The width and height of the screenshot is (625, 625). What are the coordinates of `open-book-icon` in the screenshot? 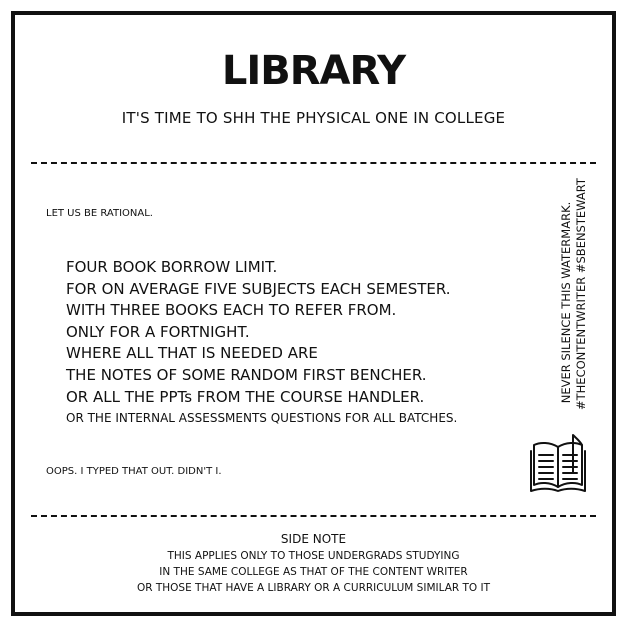 It's located at (558, 464).